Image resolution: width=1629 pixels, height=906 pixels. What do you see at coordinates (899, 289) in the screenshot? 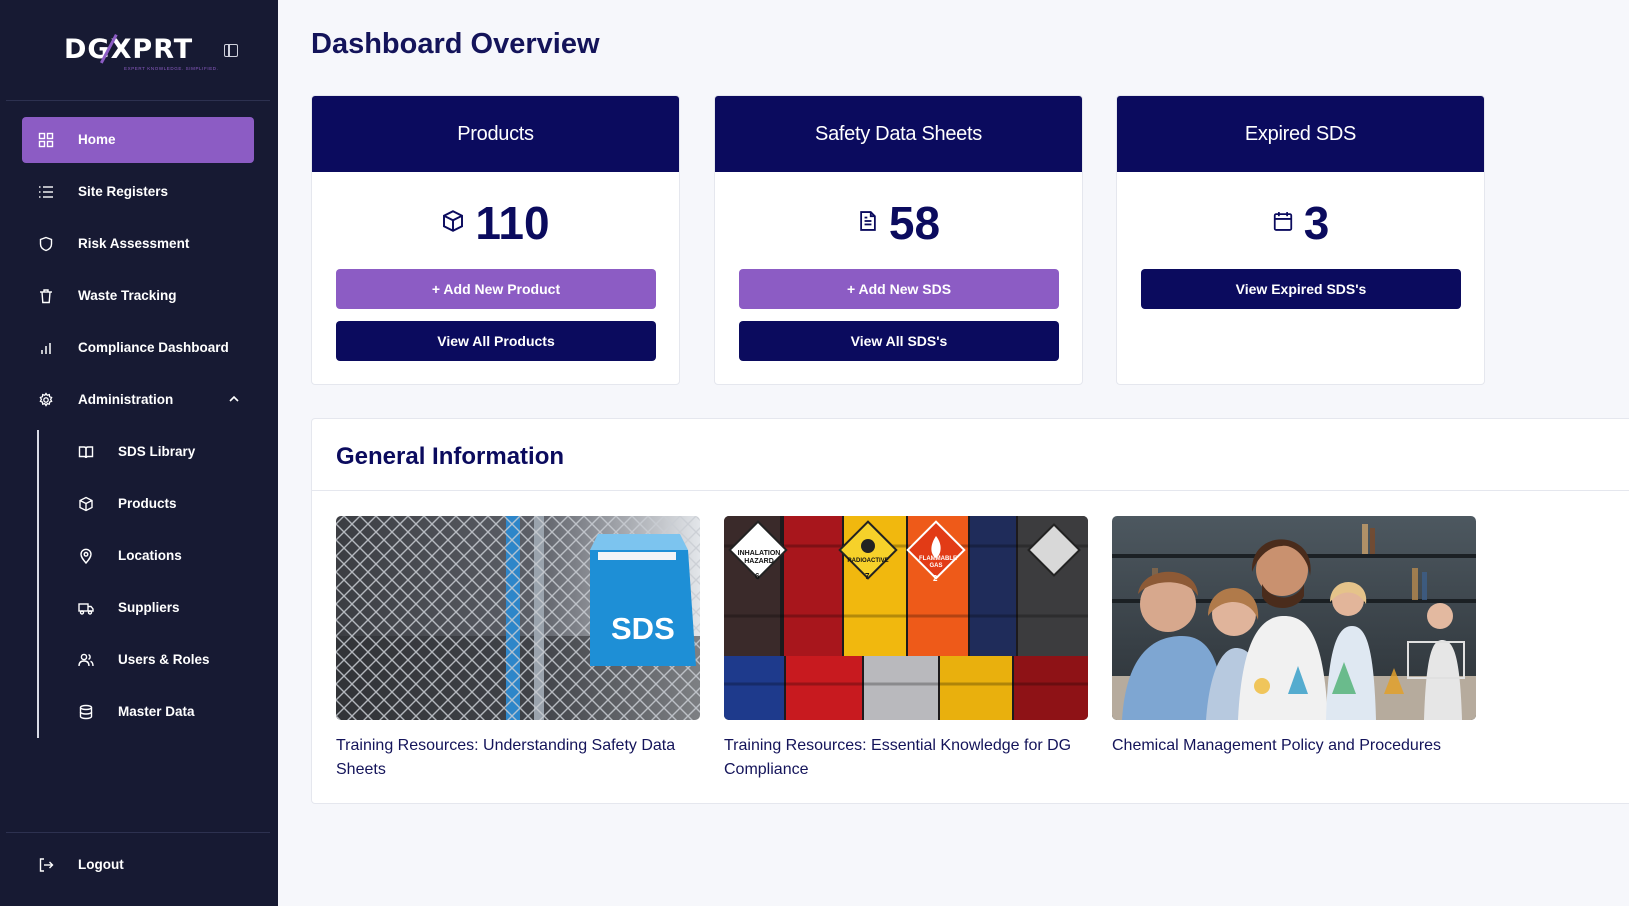
I see `add-new-sds-button: + Add New SDS` at bounding box center [899, 289].